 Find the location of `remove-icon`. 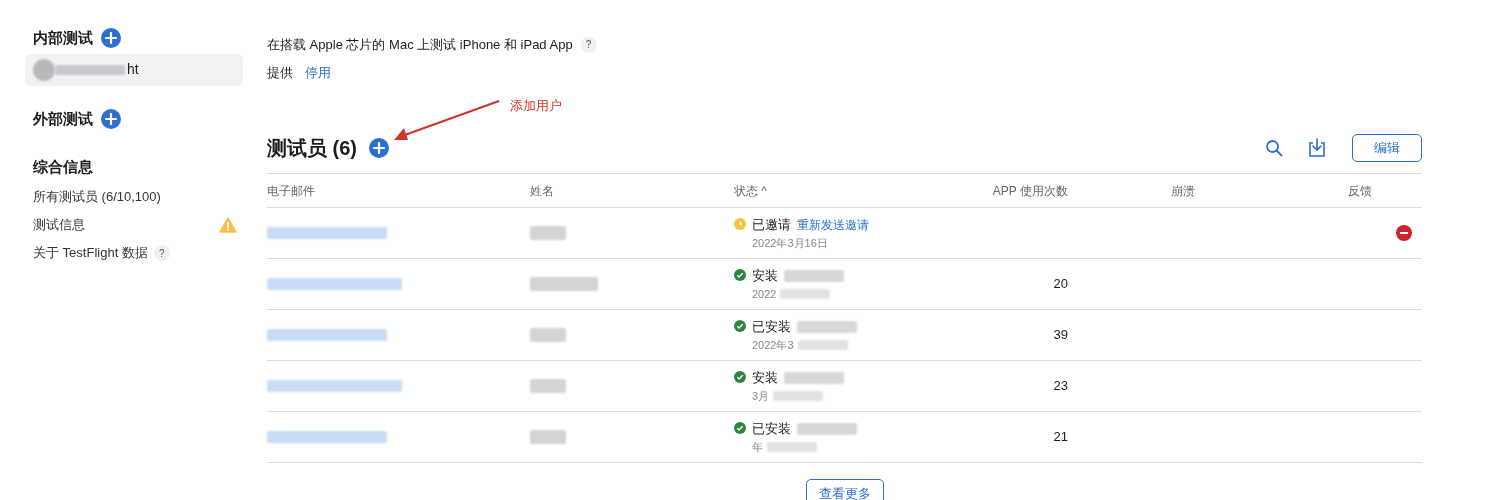

remove-icon is located at coordinates (1404, 233).